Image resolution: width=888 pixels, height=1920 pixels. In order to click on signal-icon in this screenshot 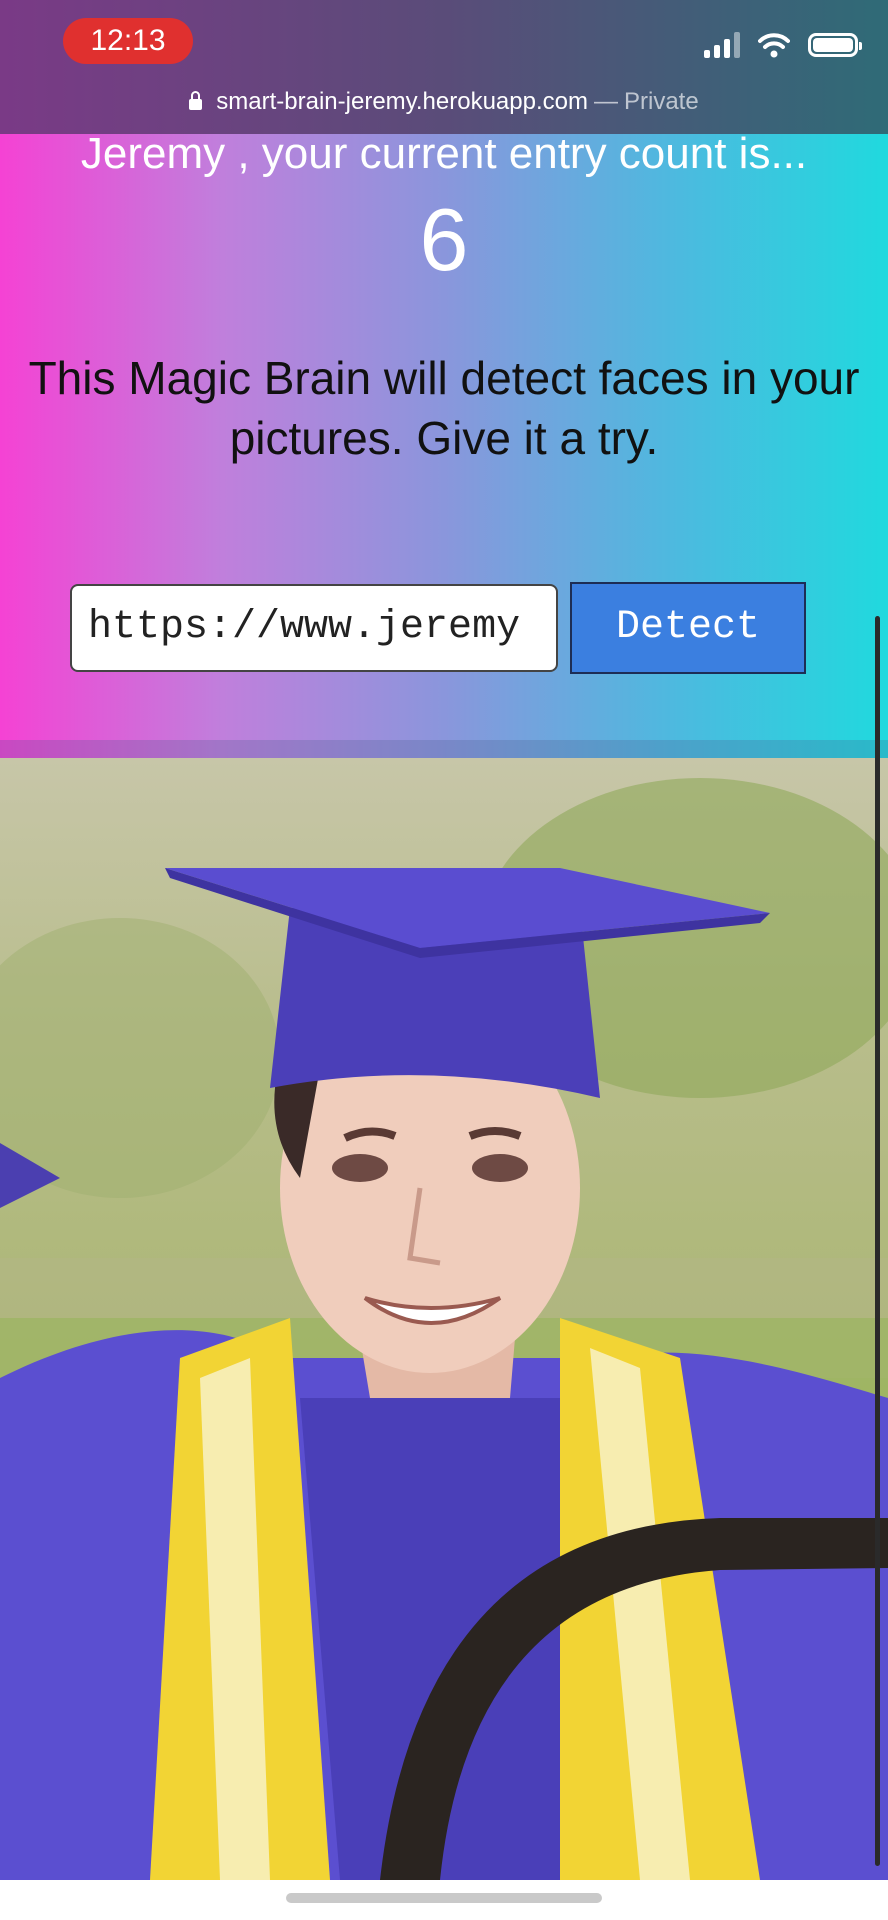, I will do `click(722, 45)`.